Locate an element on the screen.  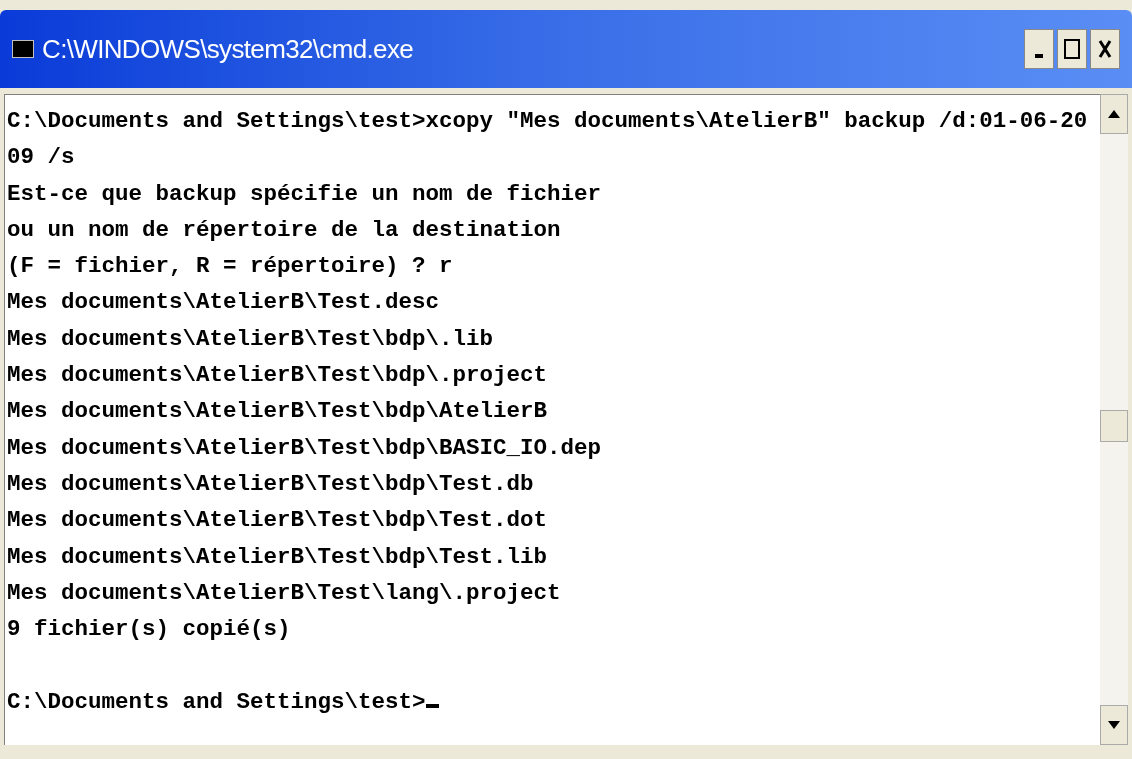
scroll-up-button is located at coordinates (1114, 114).